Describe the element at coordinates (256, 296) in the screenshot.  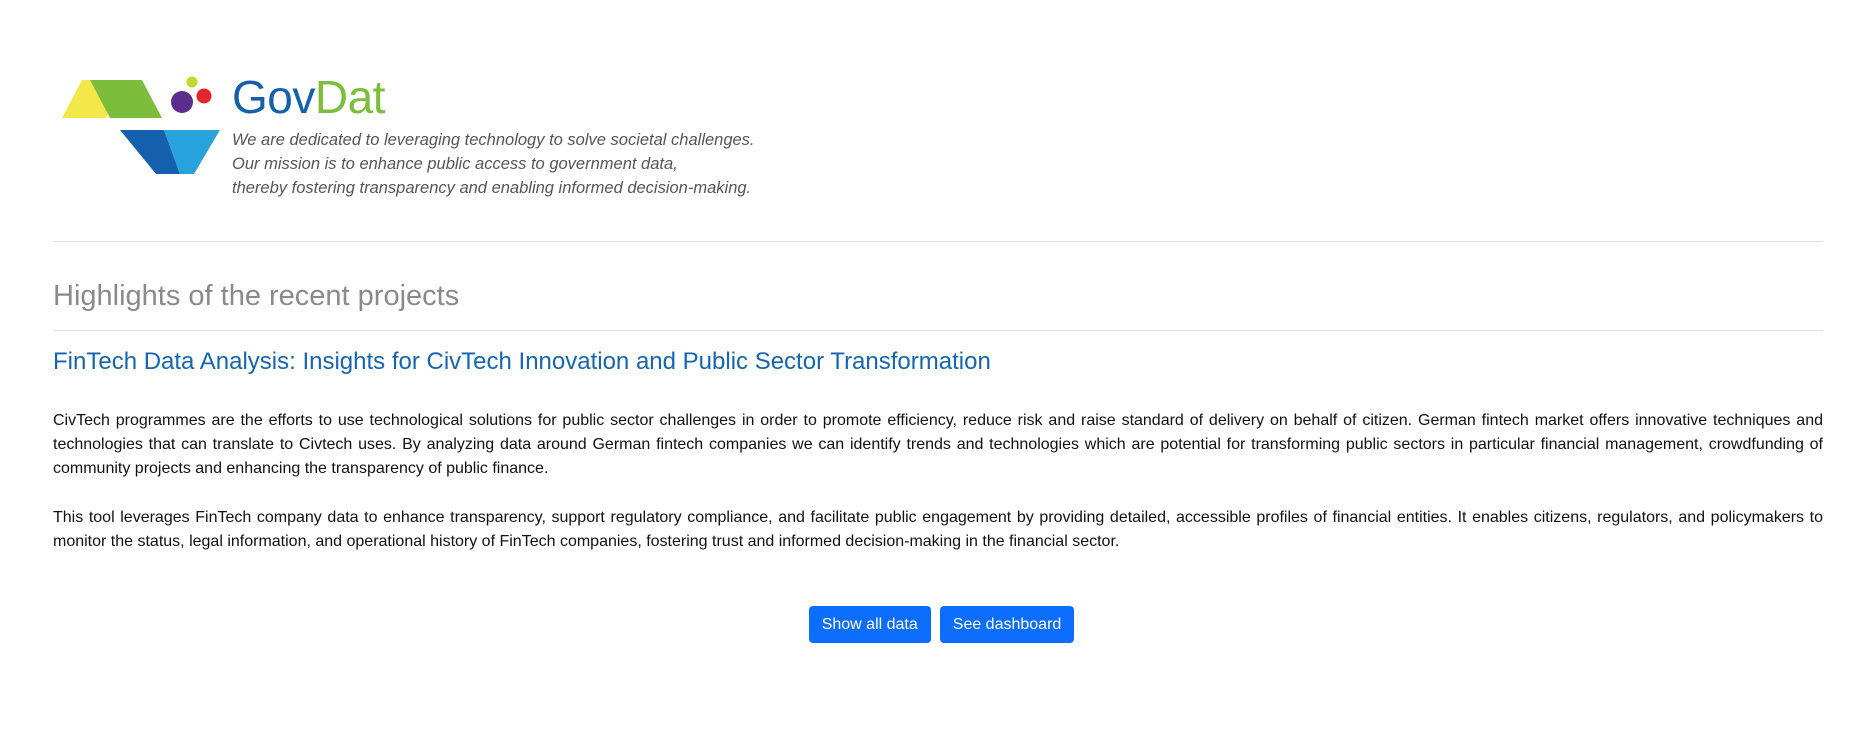
I see `section-title: Highlights of the recent projects` at that location.